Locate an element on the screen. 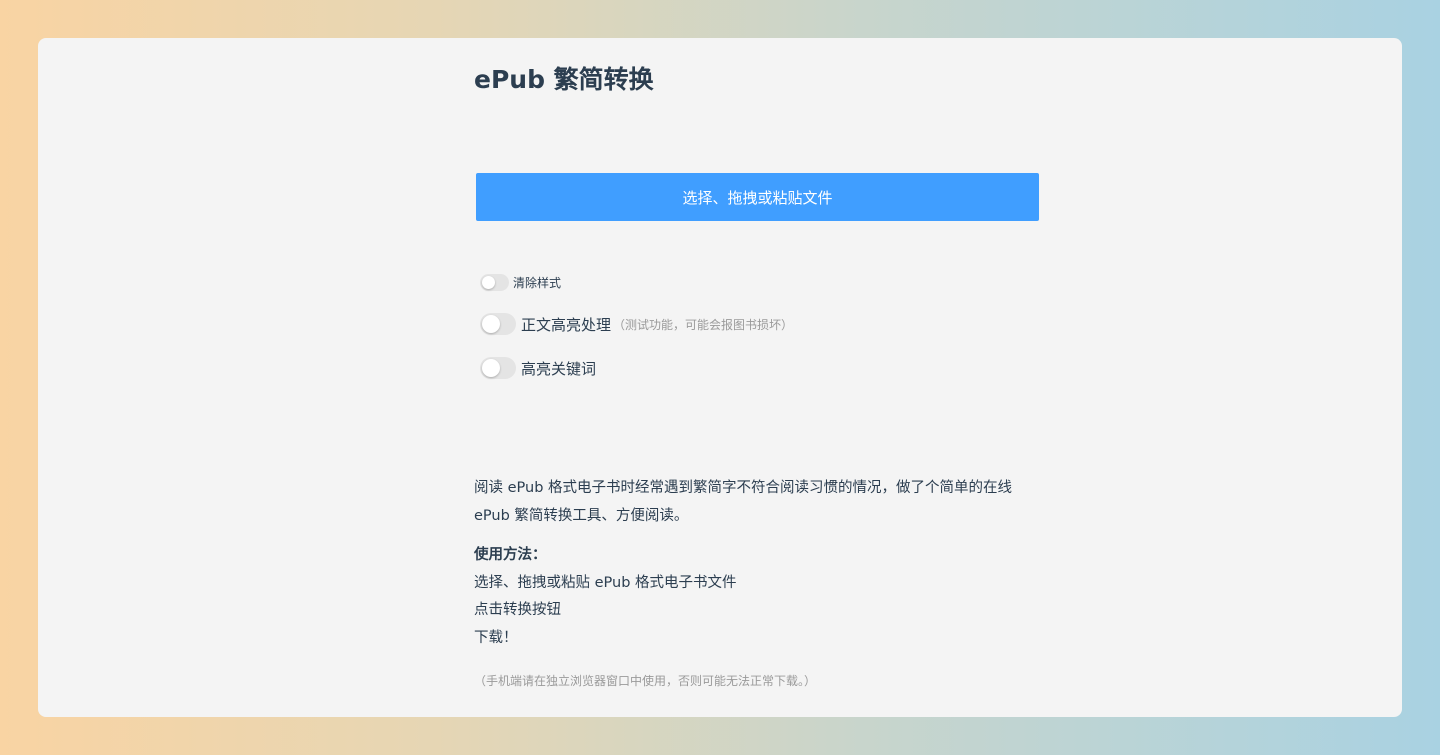 The height and width of the screenshot is (755, 1440). usage-step: 选择、拖拽或粘贴 ePub 格式电子书文件 is located at coordinates (605, 582).